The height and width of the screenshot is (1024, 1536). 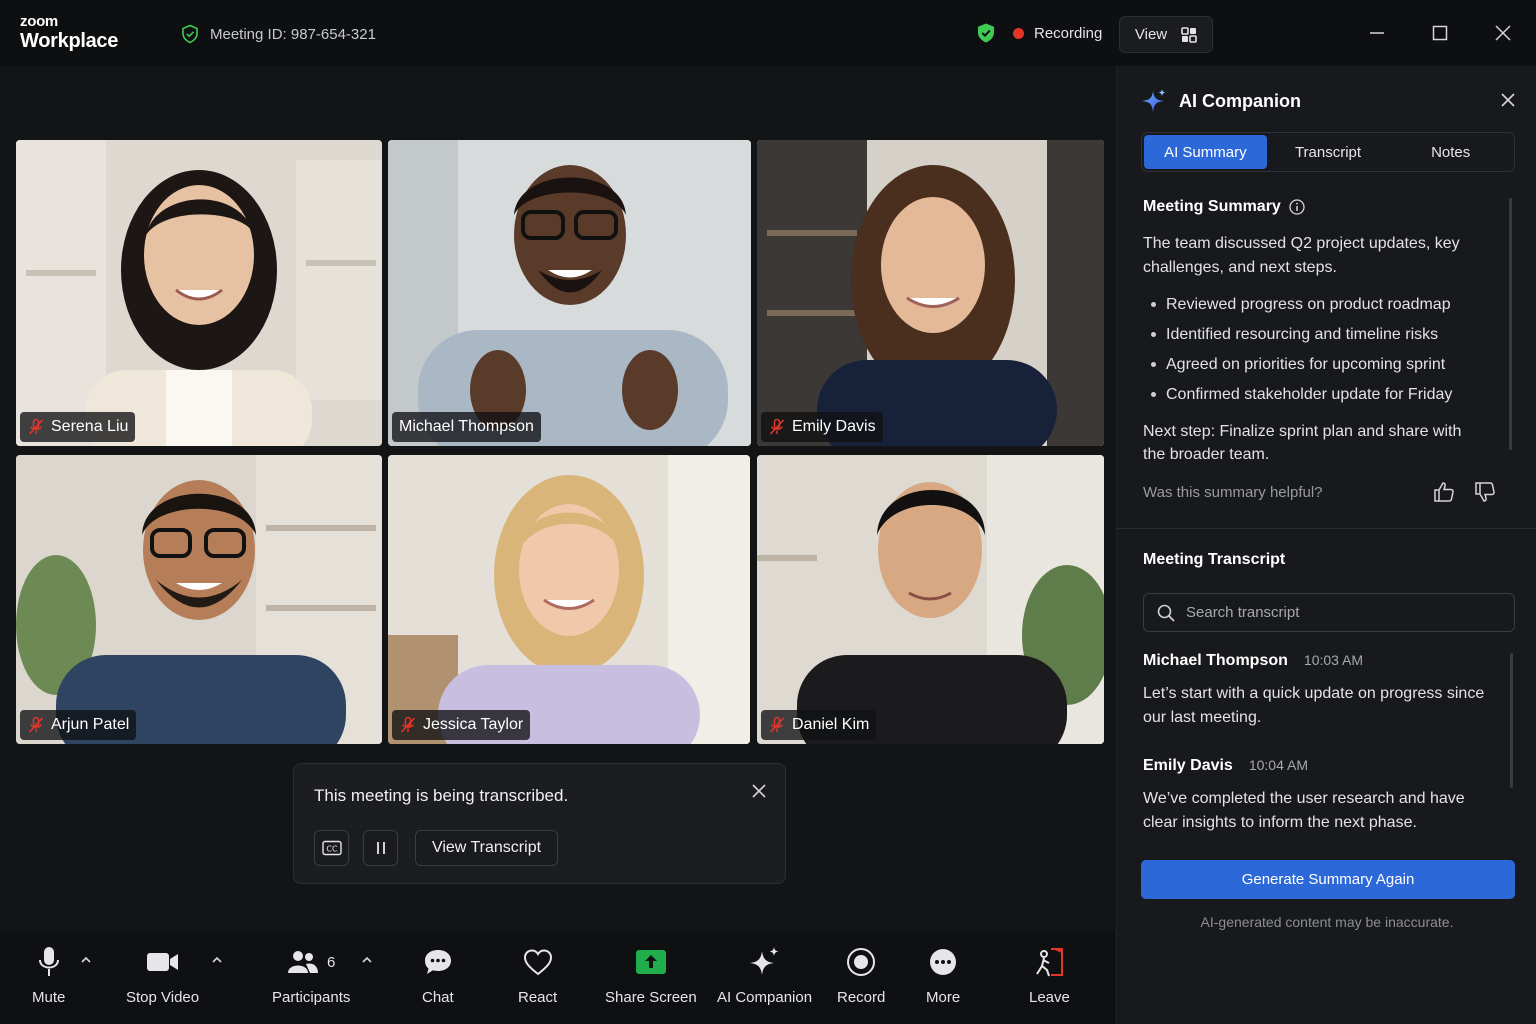 What do you see at coordinates (651, 962) in the screenshot?
I see `share-screen-icon` at bounding box center [651, 962].